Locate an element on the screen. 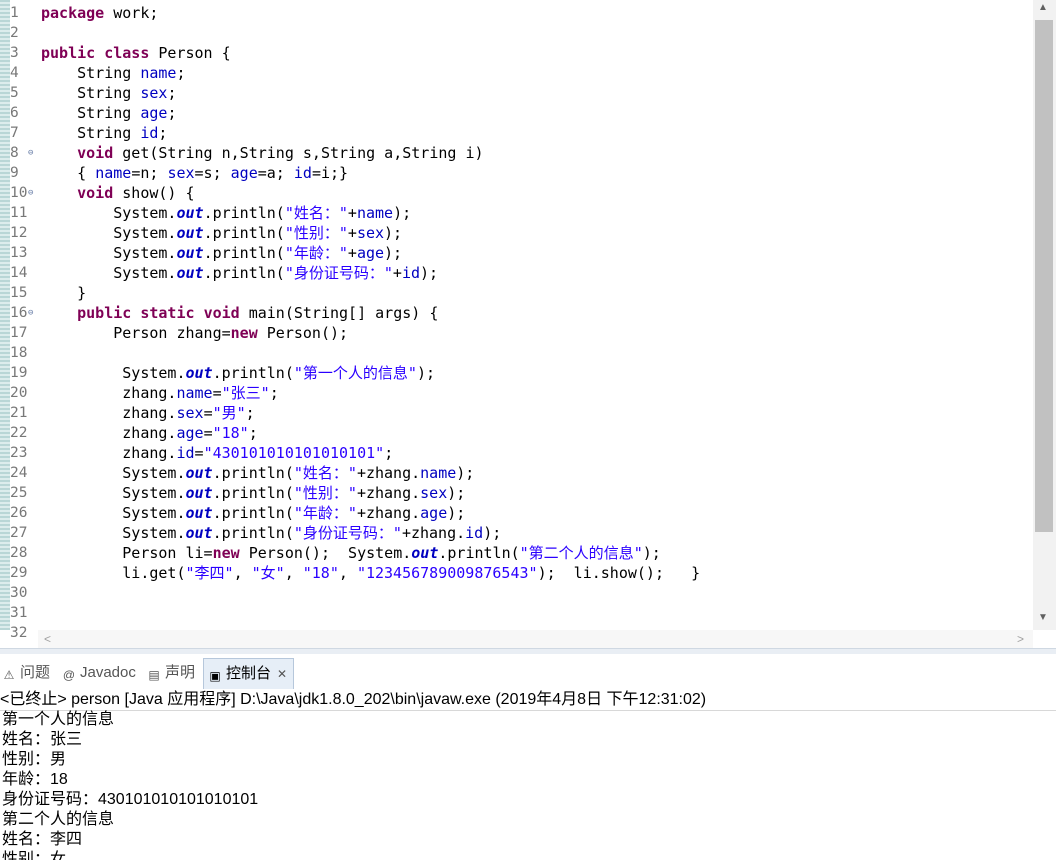 The width and height of the screenshot is (1056, 864). scroll-up-icon: ▲ is located at coordinates (1043, 7).